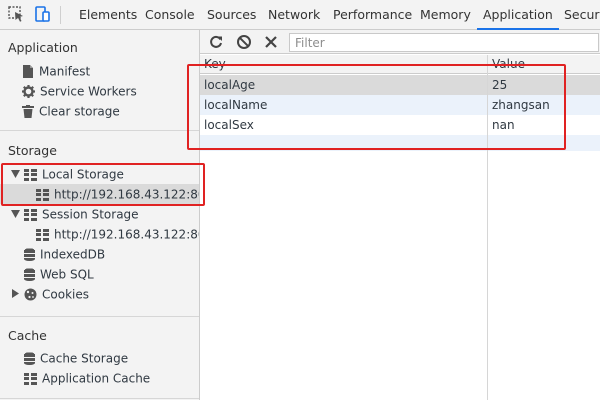 This screenshot has height=400, width=600. Describe the element at coordinates (27, 335) in the screenshot. I see `section-title-cache: Cache` at that location.